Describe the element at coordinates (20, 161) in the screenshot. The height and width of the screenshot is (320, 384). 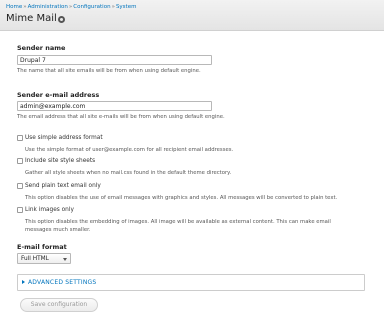
I see `site-style-sheets-checkbox` at that location.